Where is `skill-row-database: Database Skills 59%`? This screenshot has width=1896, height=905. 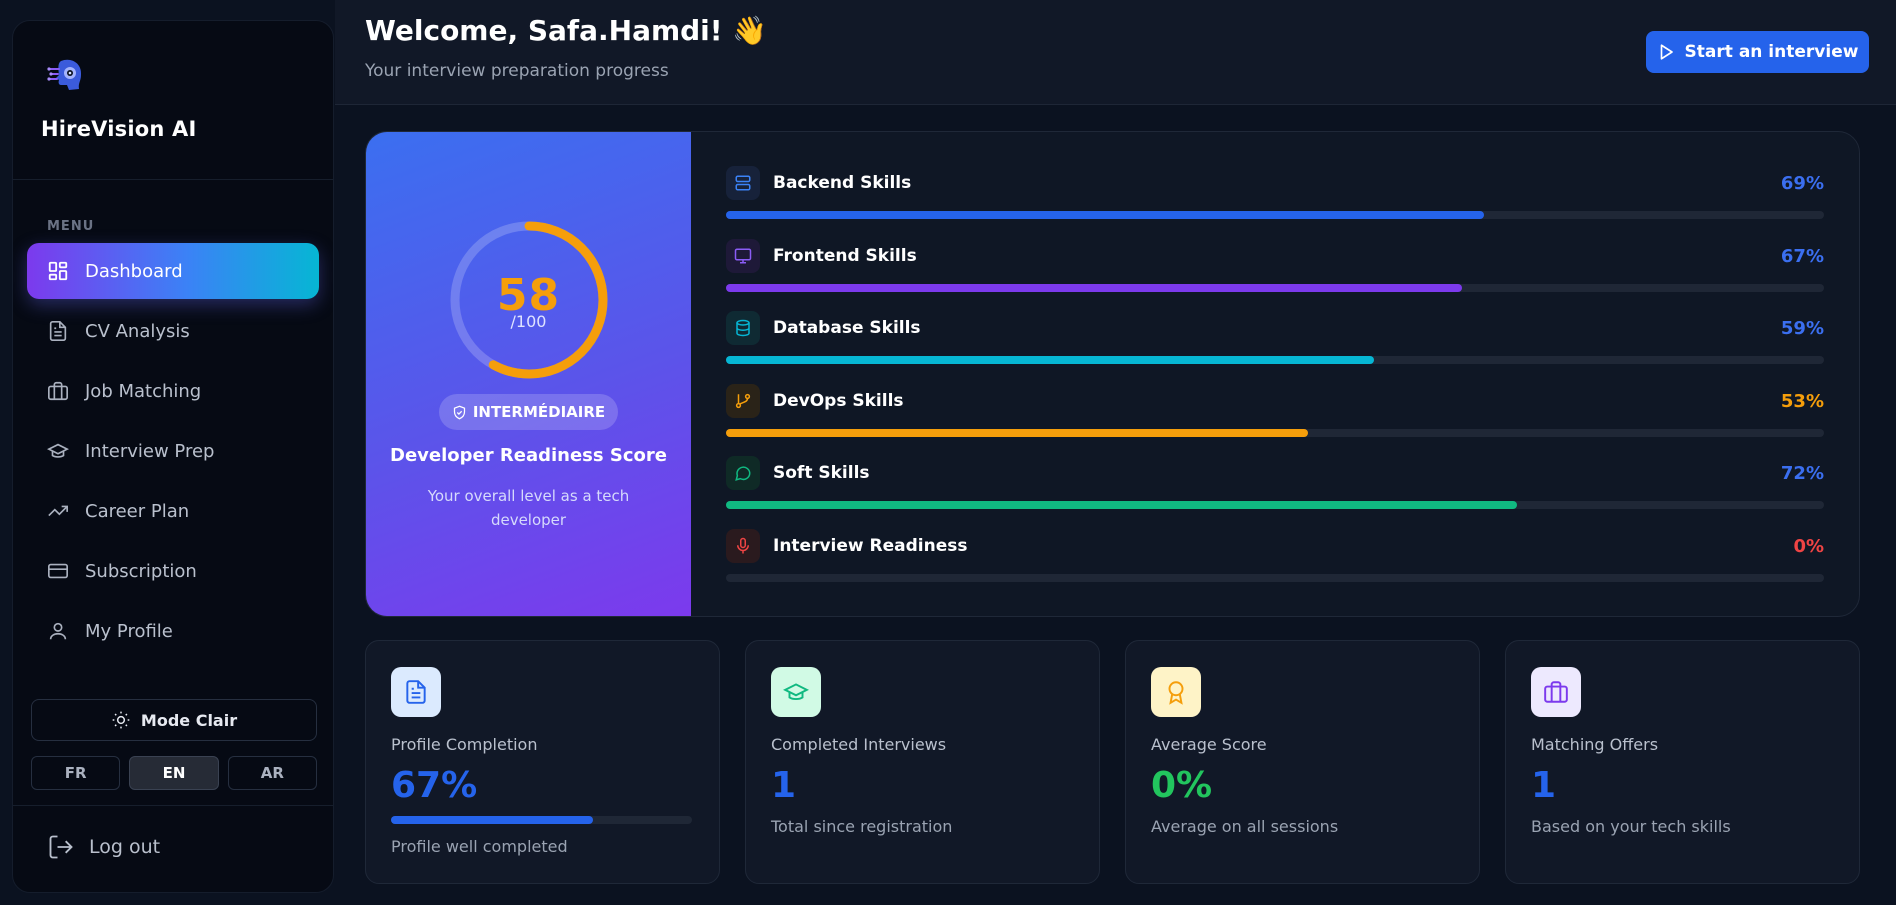
skill-row-database: Database Skills 59% is located at coordinates (1275, 347).